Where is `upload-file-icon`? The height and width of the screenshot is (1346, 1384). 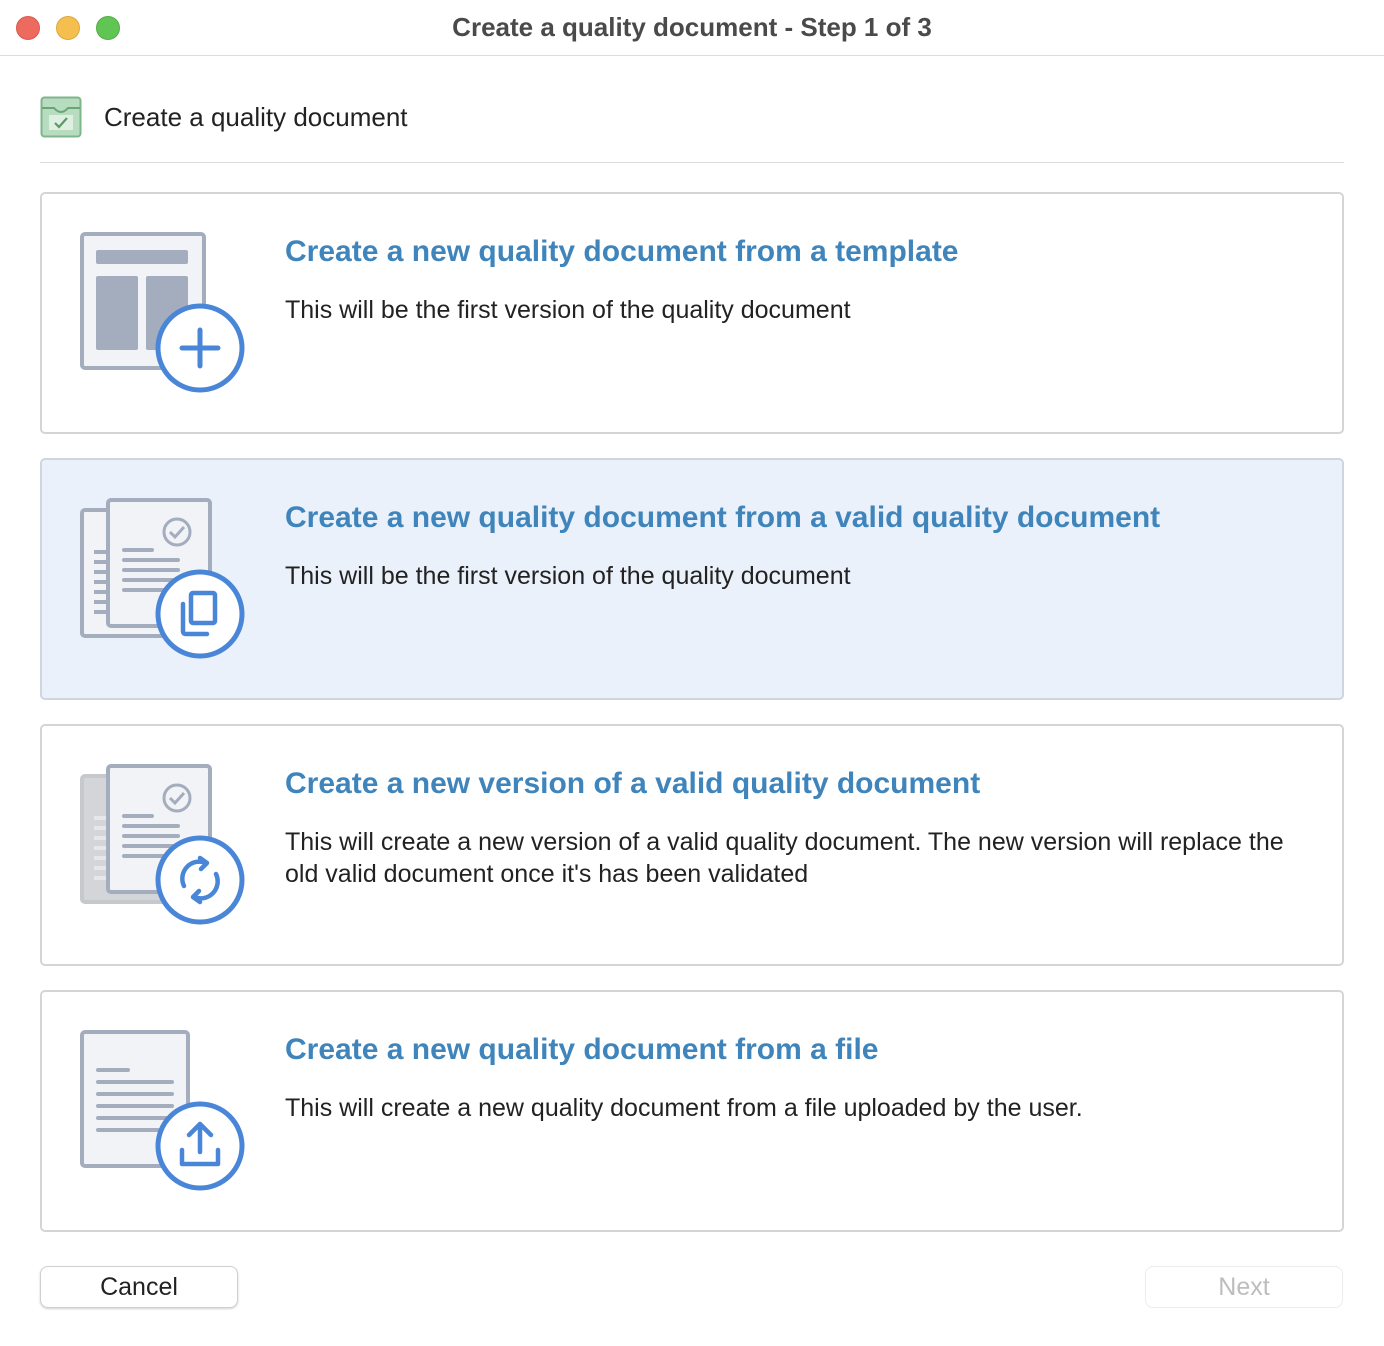 upload-file-icon is located at coordinates (162, 1110).